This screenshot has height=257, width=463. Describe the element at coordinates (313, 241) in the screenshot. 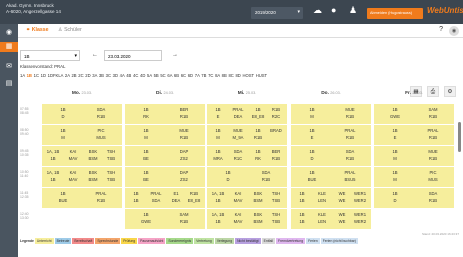

I see `legend-item: Ferien` at that location.